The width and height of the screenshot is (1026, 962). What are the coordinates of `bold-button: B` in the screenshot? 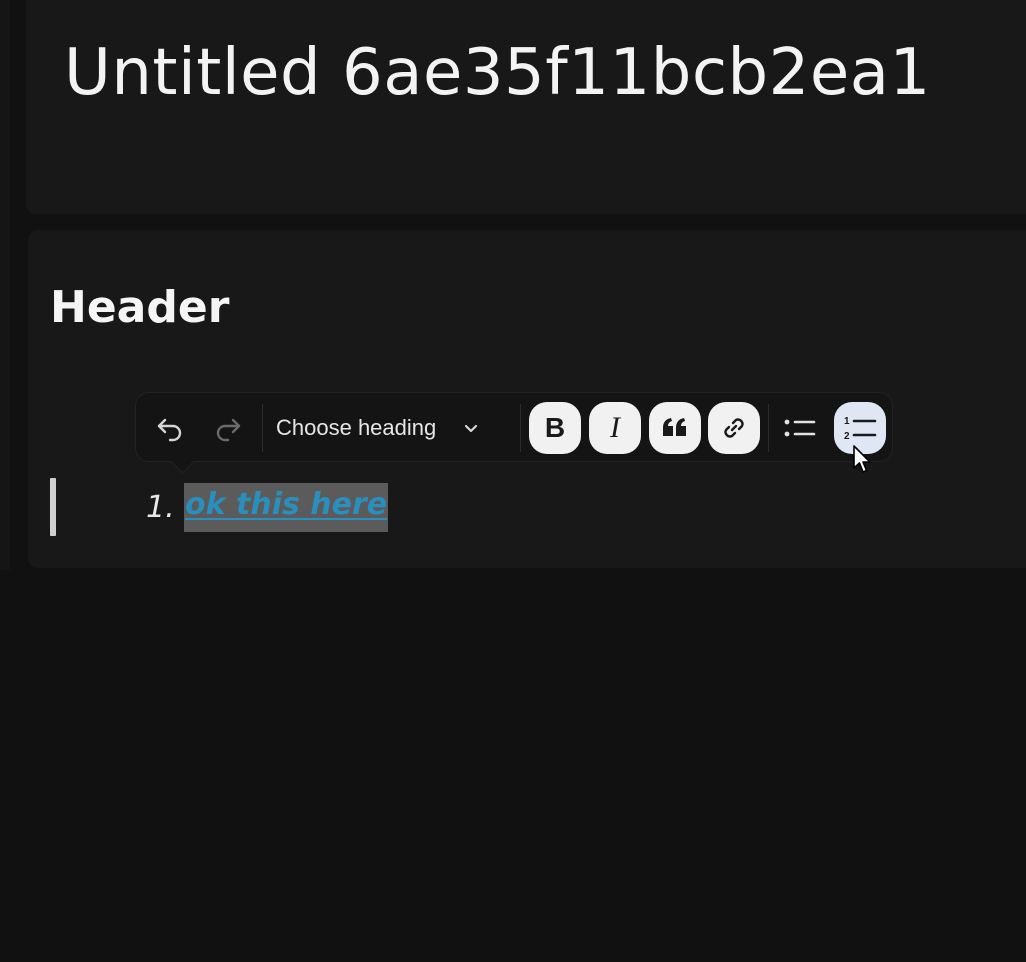 It's located at (555, 428).